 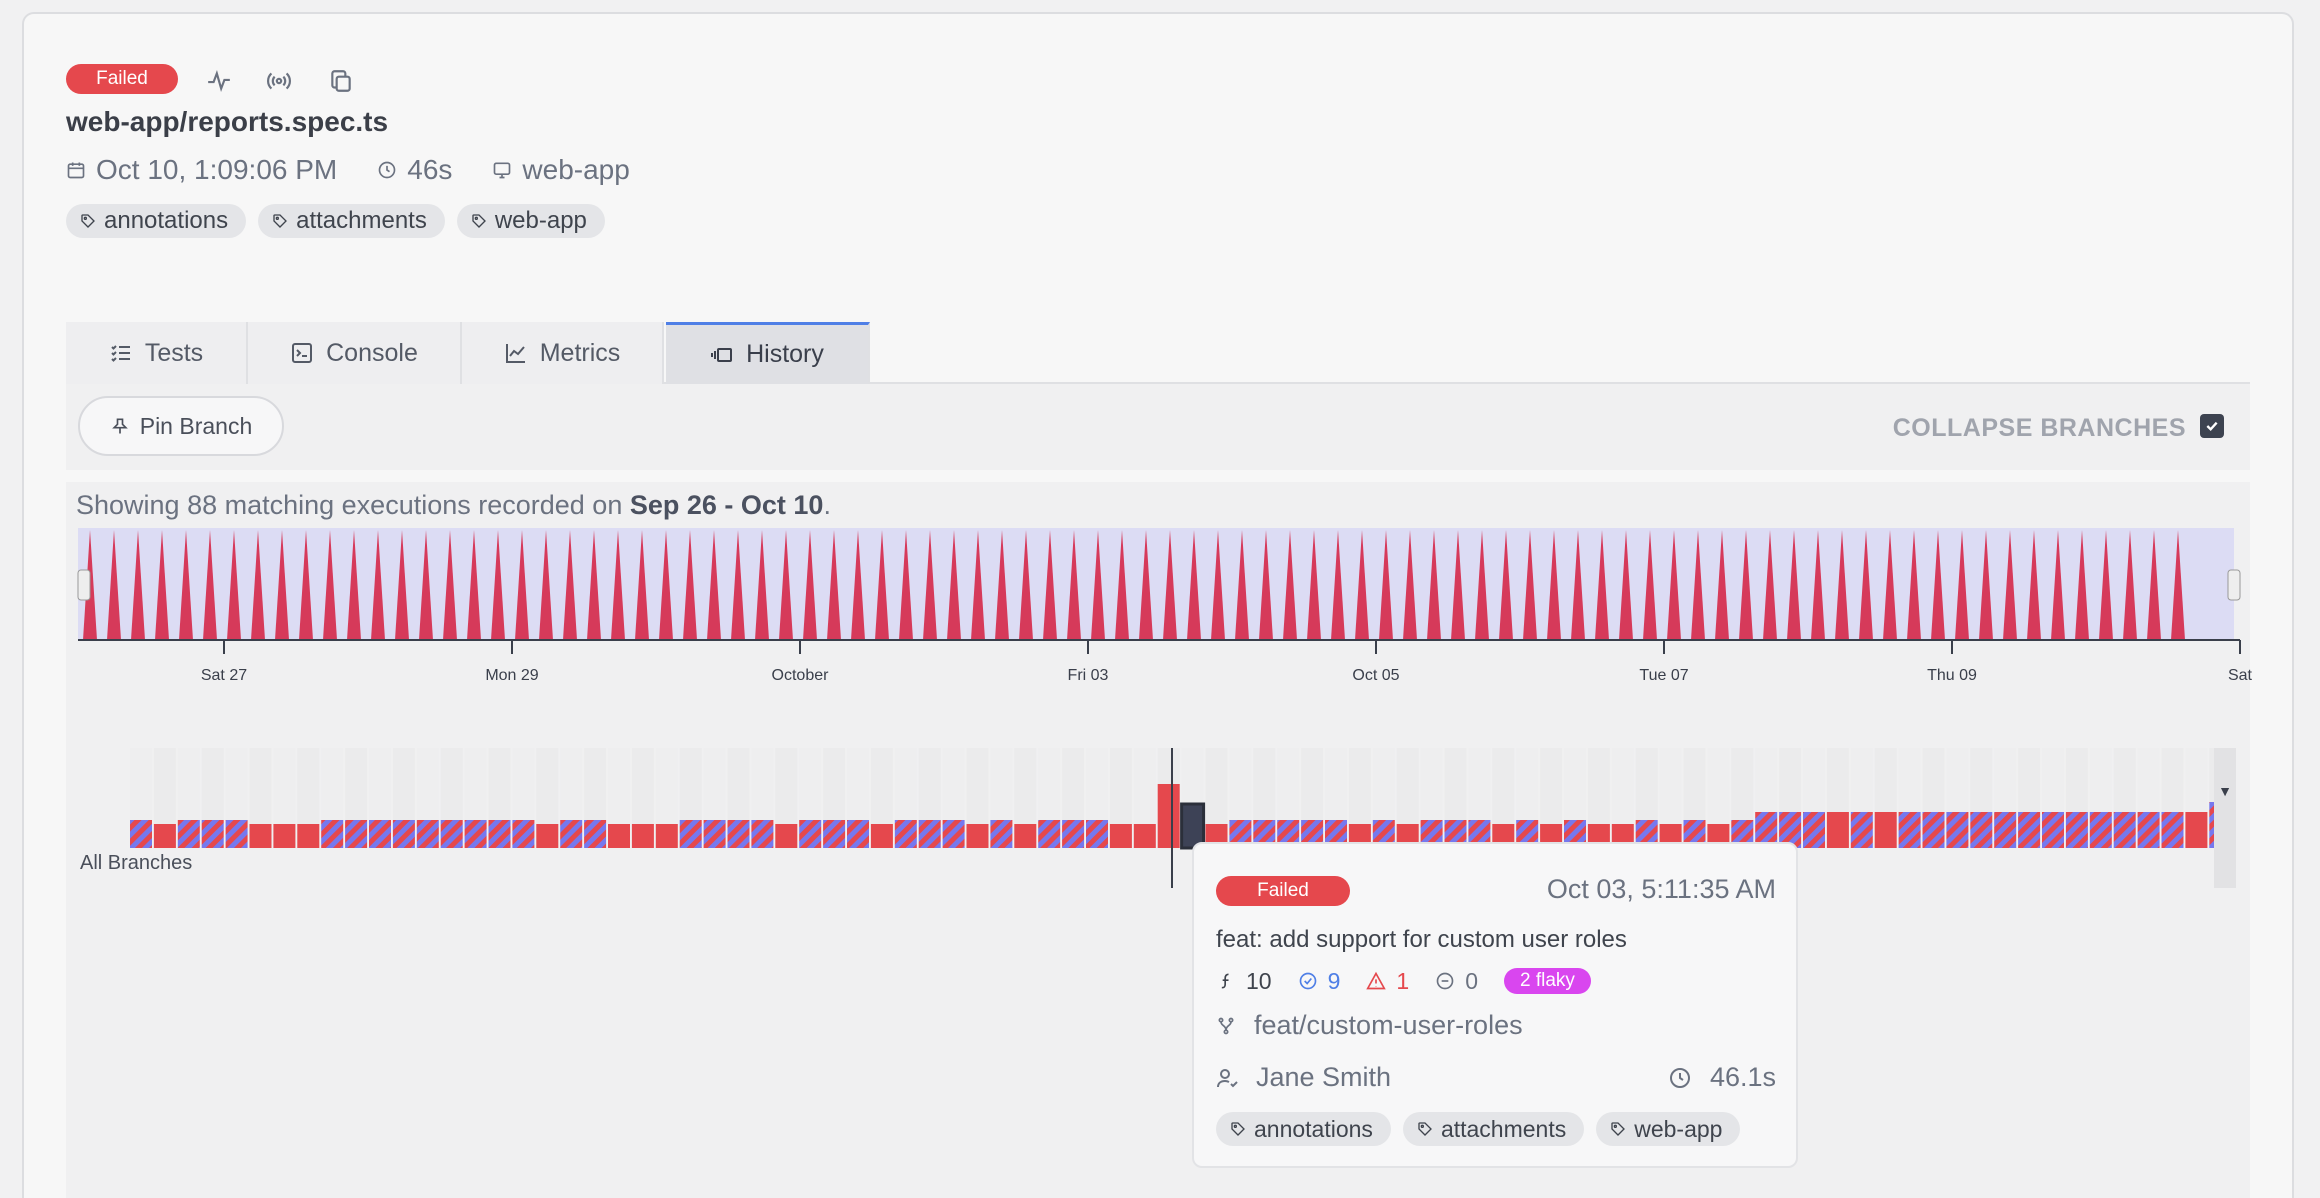 I want to click on stat-total-value: 10, so click(x=1259, y=980).